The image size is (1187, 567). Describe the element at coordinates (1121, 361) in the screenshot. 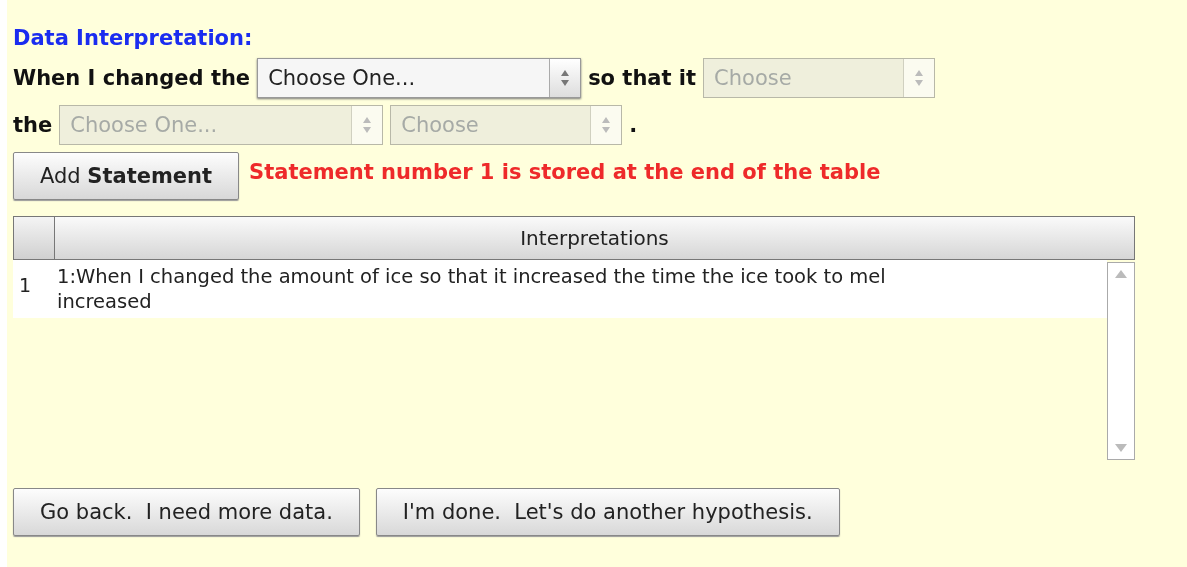

I see `scrollbar` at that location.